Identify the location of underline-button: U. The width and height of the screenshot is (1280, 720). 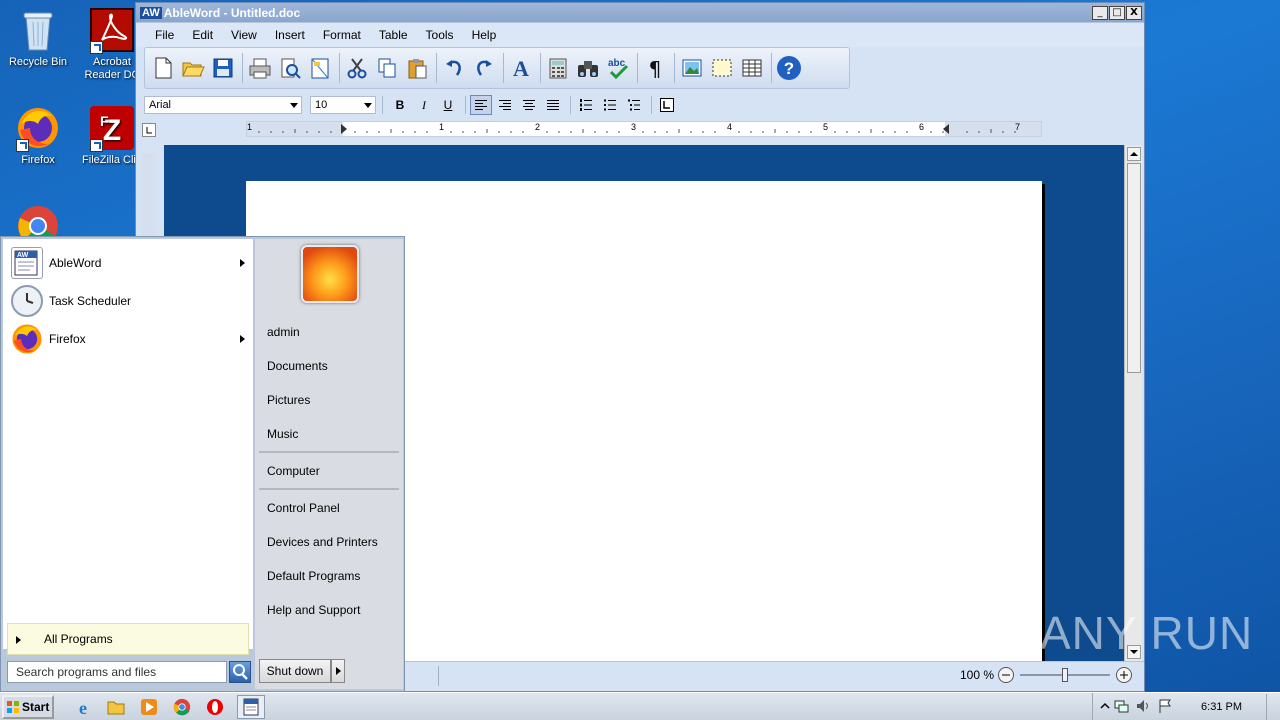
(448, 105).